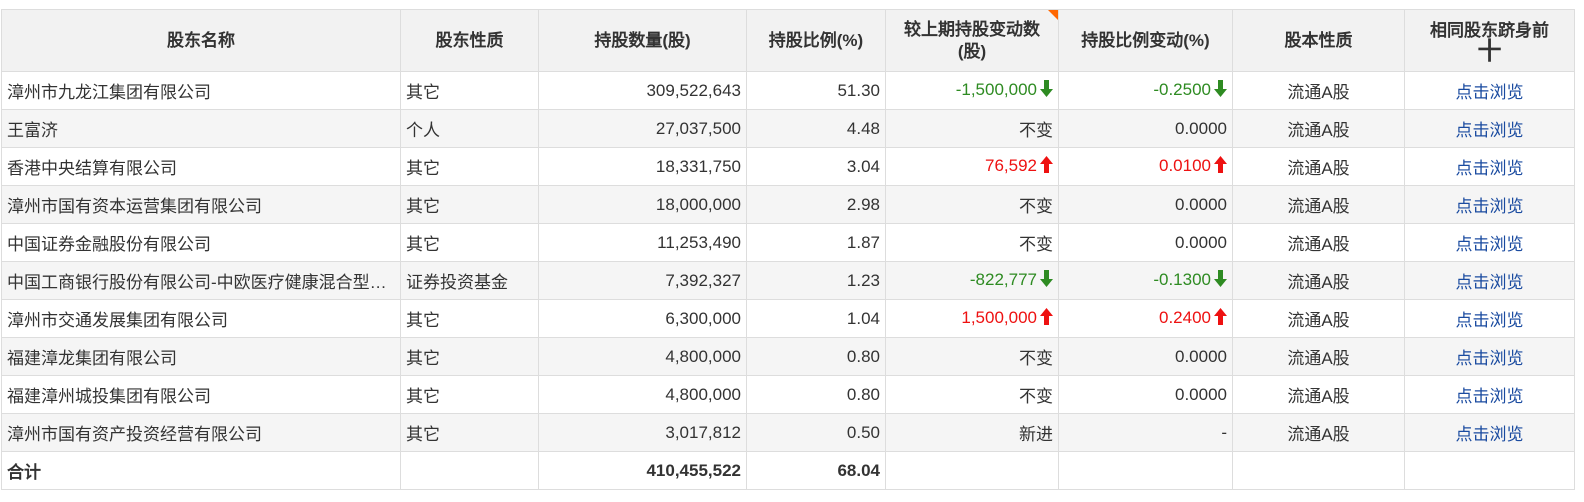 The height and width of the screenshot is (502, 1584). I want to click on cell-ratio-change: -0.1300, so click(1145, 280).